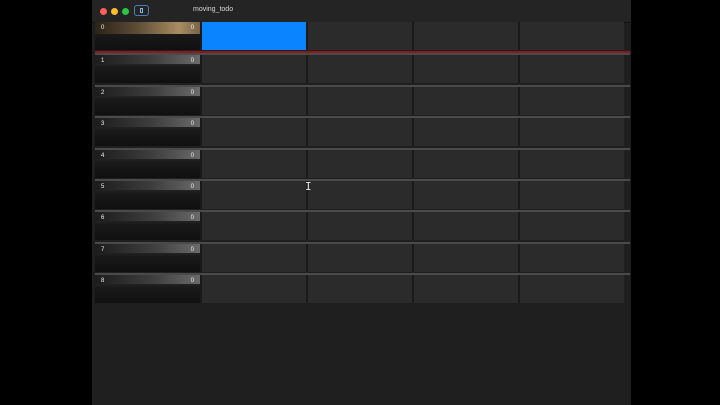 The height and width of the screenshot is (405, 720). What do you see at coordinates (114, 11) in the screenshot?
I see `minimize-button` at bounding box center [114, 11].